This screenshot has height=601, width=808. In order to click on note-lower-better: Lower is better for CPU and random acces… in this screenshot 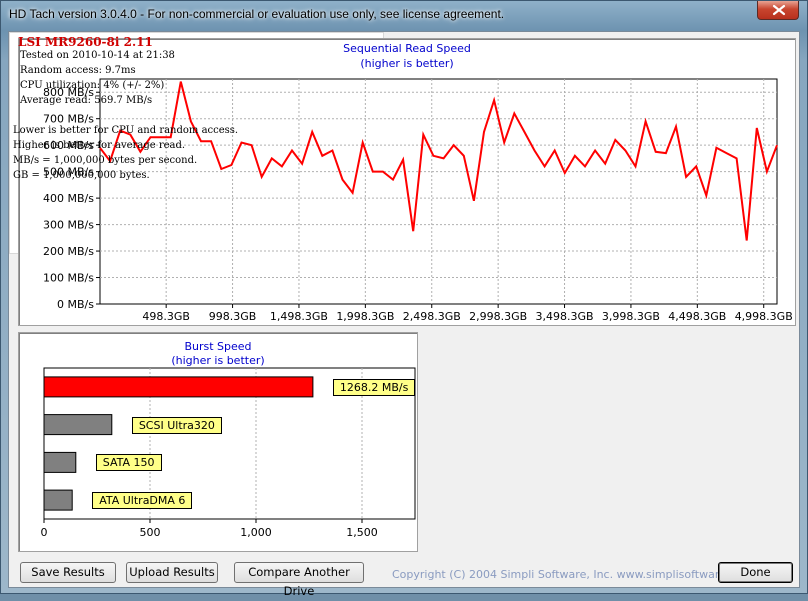, I will do `click(126, 130)`.